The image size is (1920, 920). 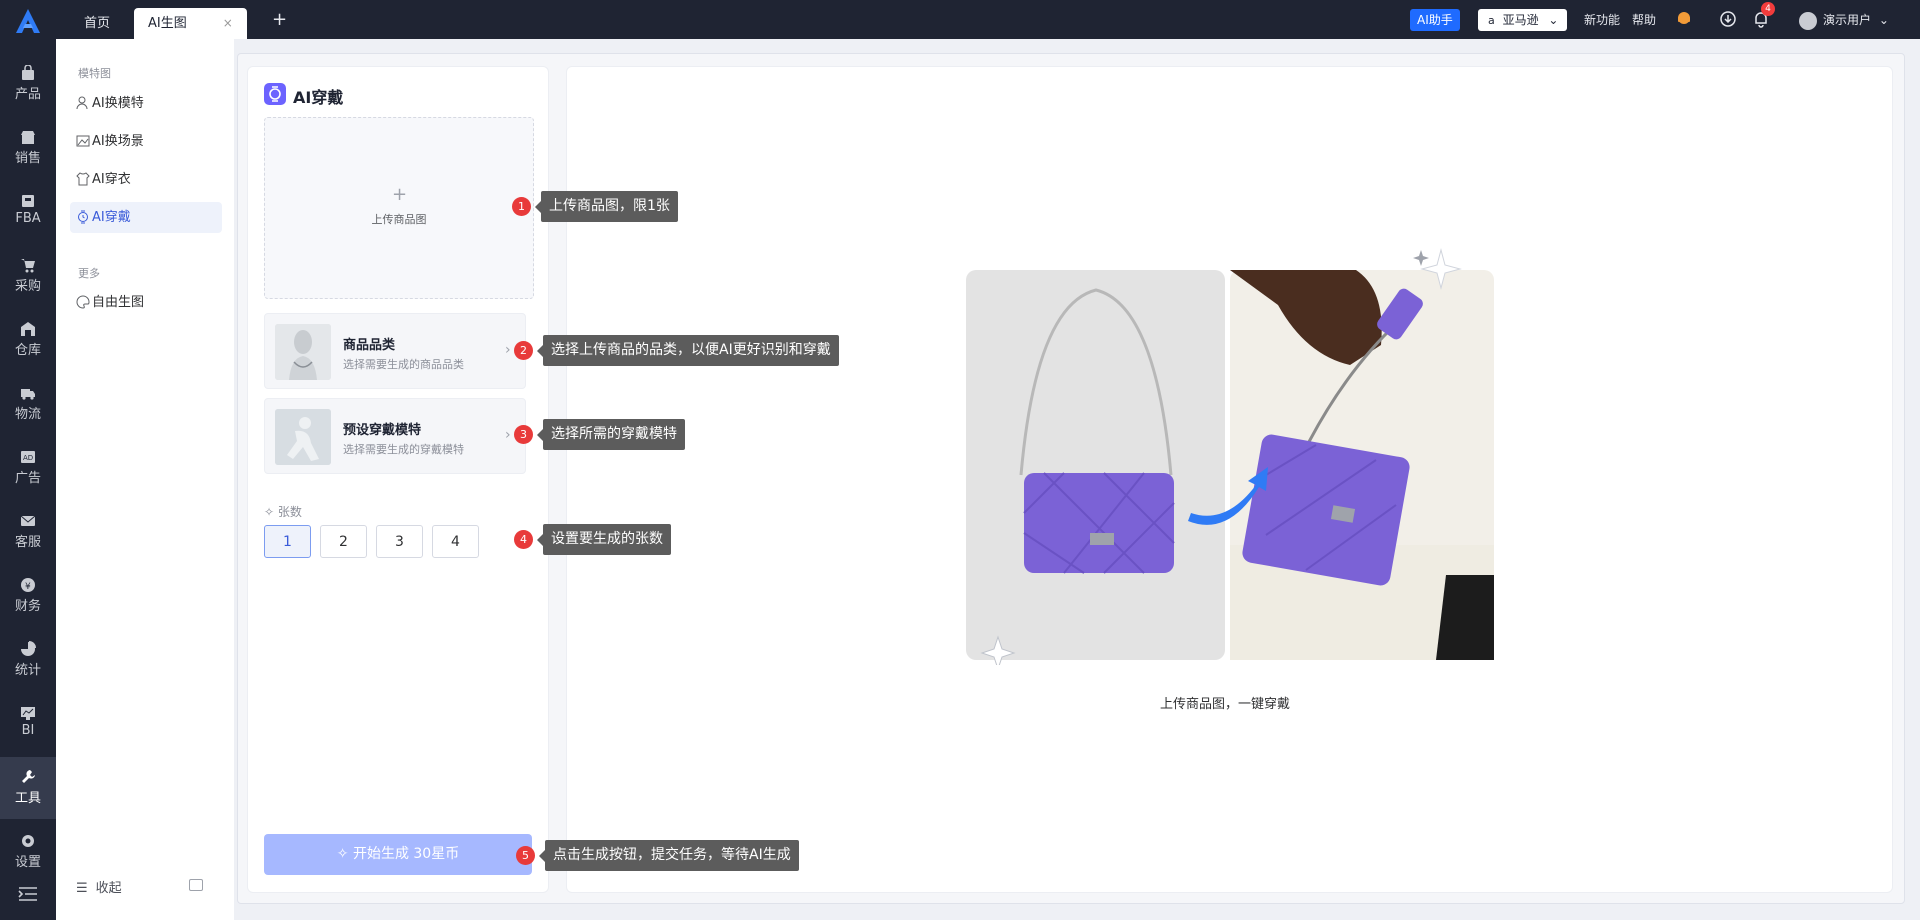 What do you see at coordinates (28, 660) in the screenshot?
I see `rail-item-stats: 统计` at bounding box center [28, 660].